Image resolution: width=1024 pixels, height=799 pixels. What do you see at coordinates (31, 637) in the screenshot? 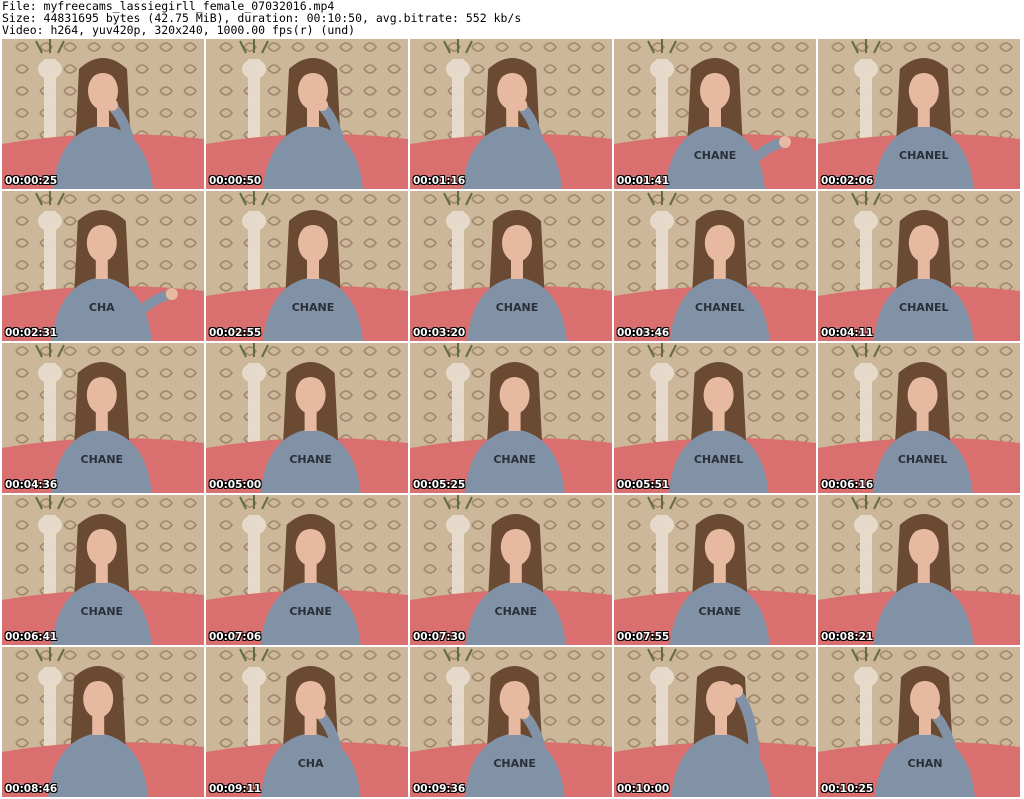
I see `timestamp-label: 00:06:41` at bounding box center [31, 637].